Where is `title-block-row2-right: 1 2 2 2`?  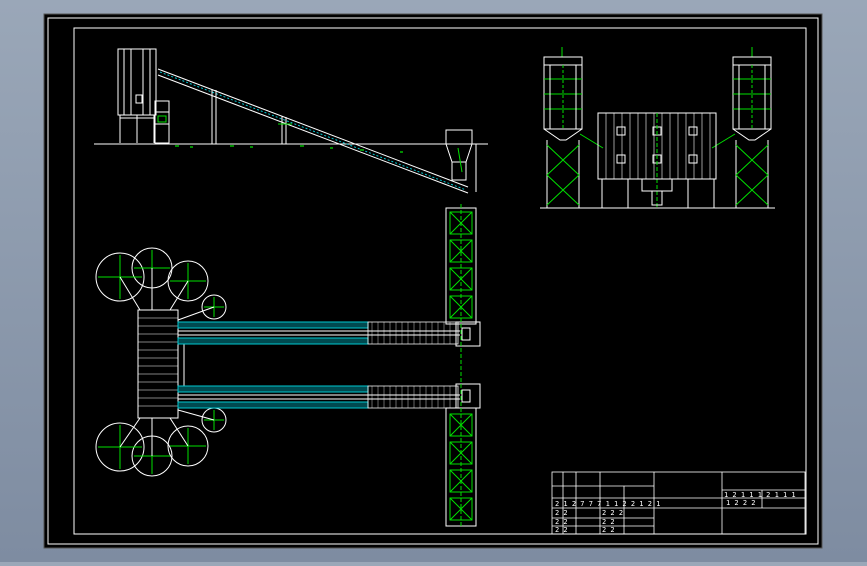
title-block-row2-right: 1 2 2 2 is located at coordinates (741, 503).